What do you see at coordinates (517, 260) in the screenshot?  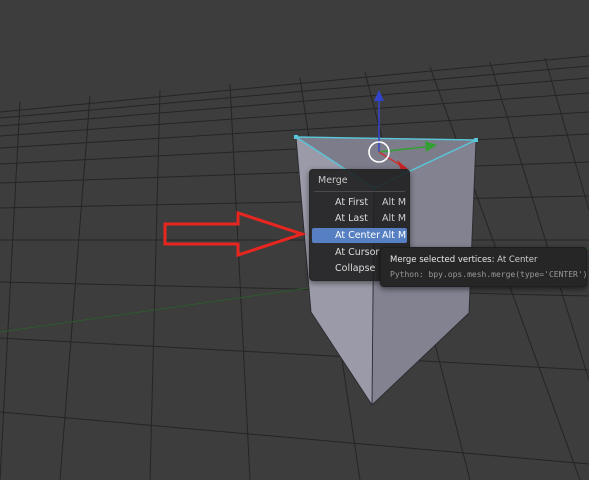 I see `tooltip-value: At Center` at bounding box center [517, 260].